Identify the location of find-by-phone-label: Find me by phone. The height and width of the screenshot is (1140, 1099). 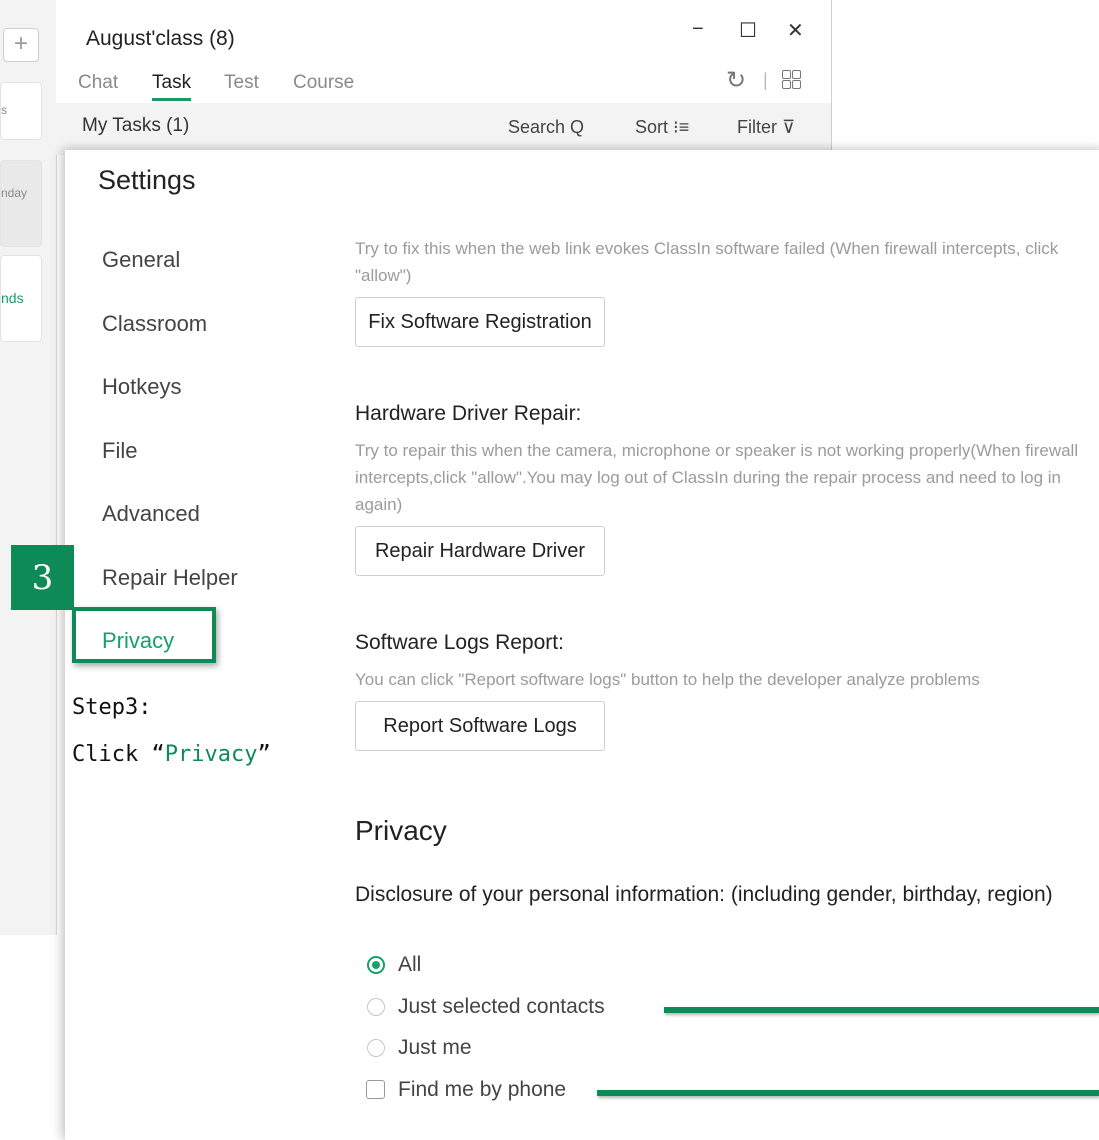
(482, 1089).